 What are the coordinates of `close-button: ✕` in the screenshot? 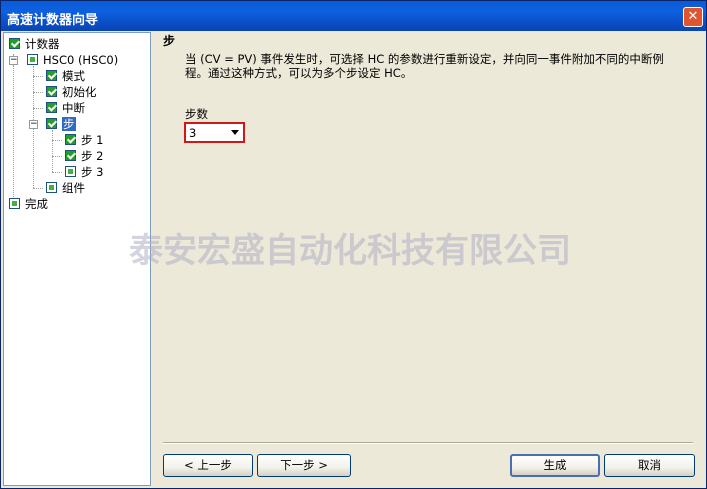 It's located at (693, 17).